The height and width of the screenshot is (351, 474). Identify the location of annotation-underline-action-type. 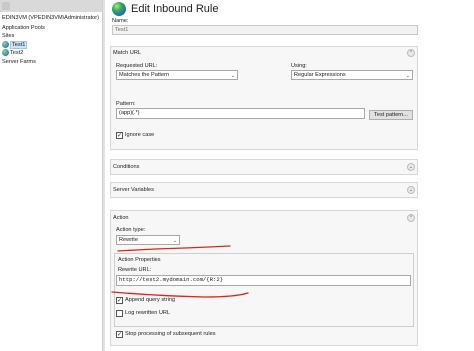
(174, 248).